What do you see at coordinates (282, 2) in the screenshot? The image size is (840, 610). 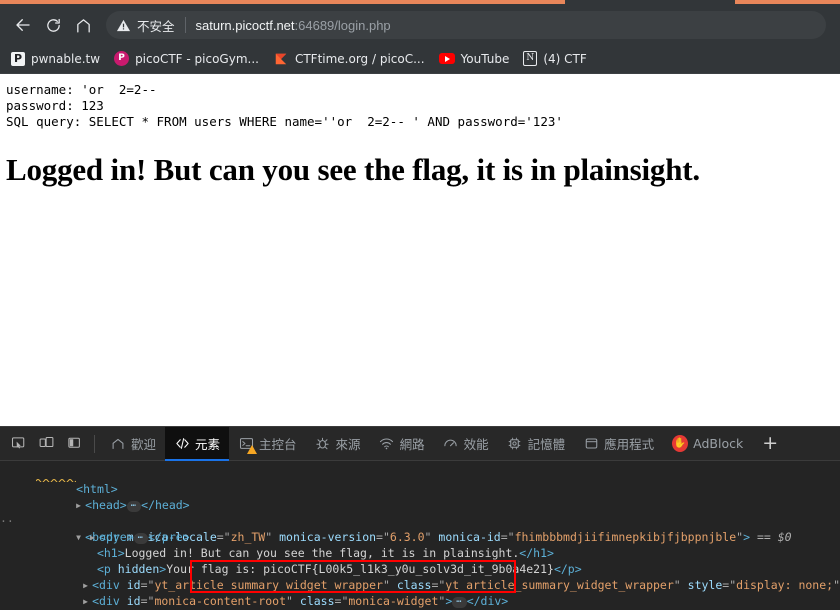 I see `tab-accent-left` at bounding box center [282, 2].